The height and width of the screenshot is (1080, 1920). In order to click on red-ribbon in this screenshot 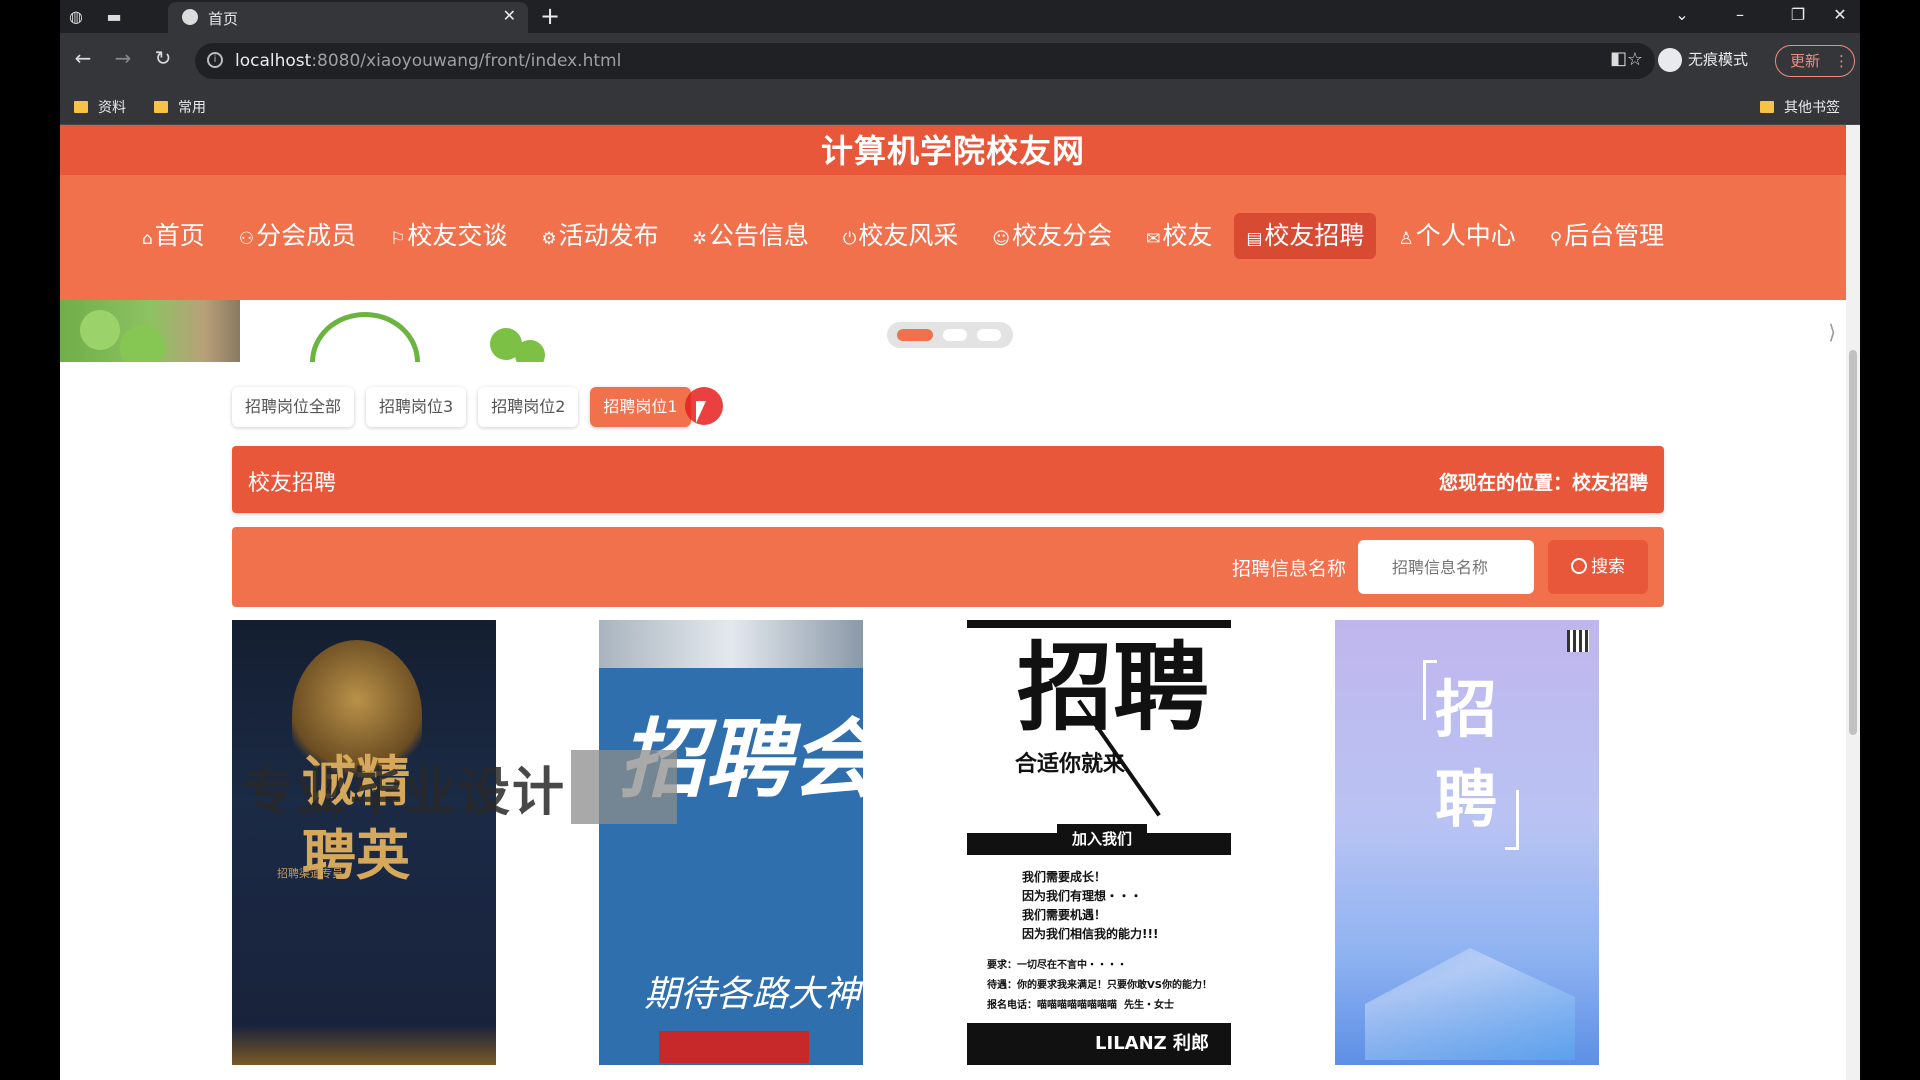, I will do `click(734, 1047)`.